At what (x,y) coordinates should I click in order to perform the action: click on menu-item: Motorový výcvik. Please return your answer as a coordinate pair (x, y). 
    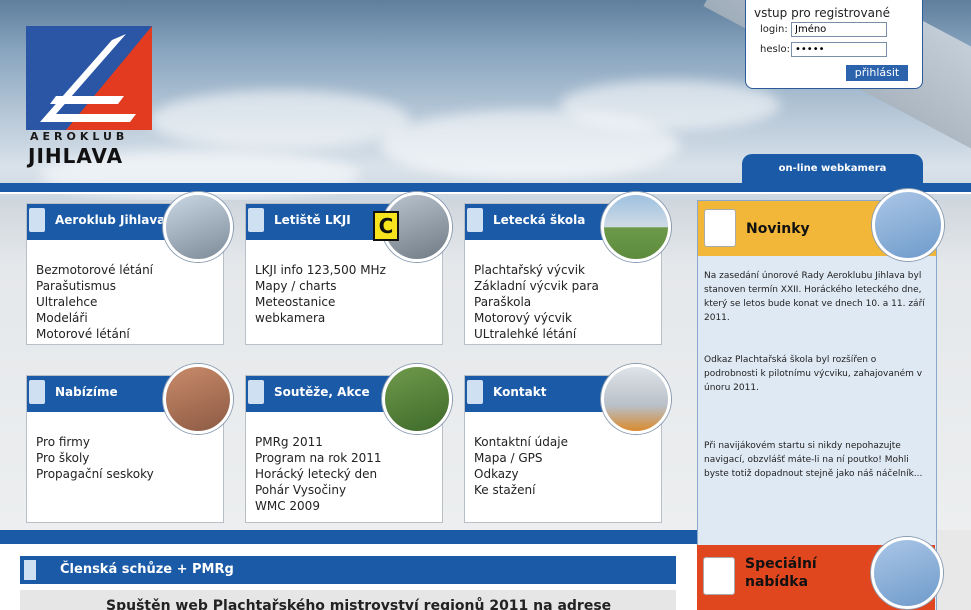
    Looking at the image, I should click on (536, 318).